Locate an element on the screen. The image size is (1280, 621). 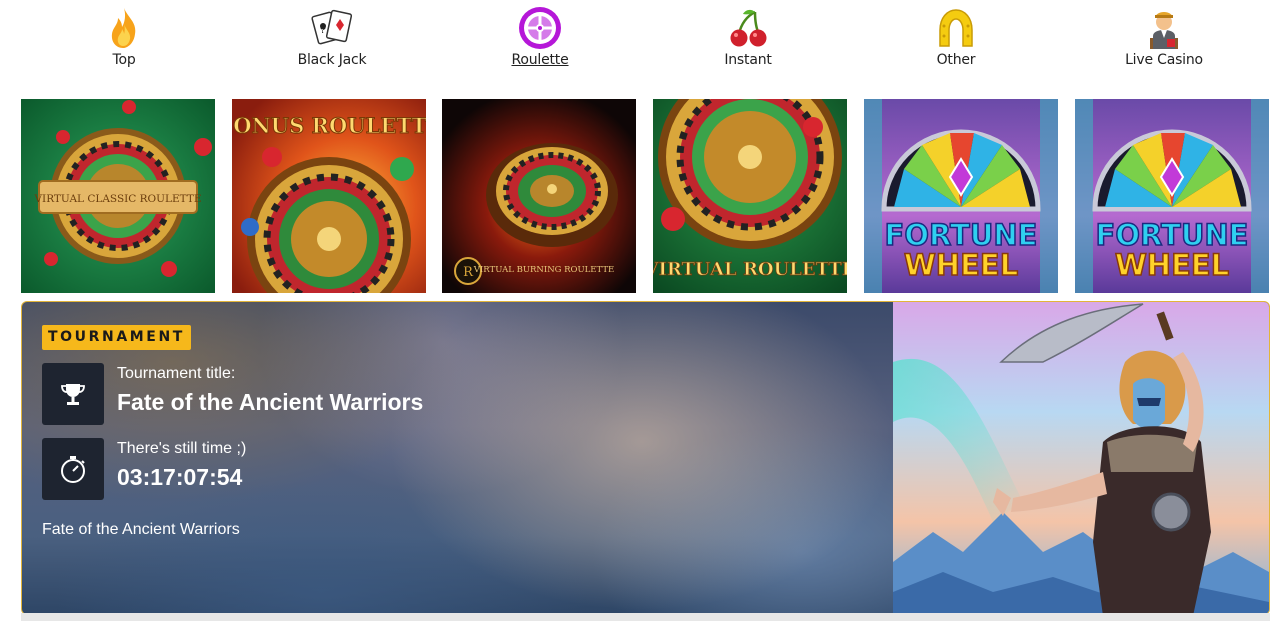
game-thumbnail: VIRTUAL ROULETTE is located at coordinates (750, 196).